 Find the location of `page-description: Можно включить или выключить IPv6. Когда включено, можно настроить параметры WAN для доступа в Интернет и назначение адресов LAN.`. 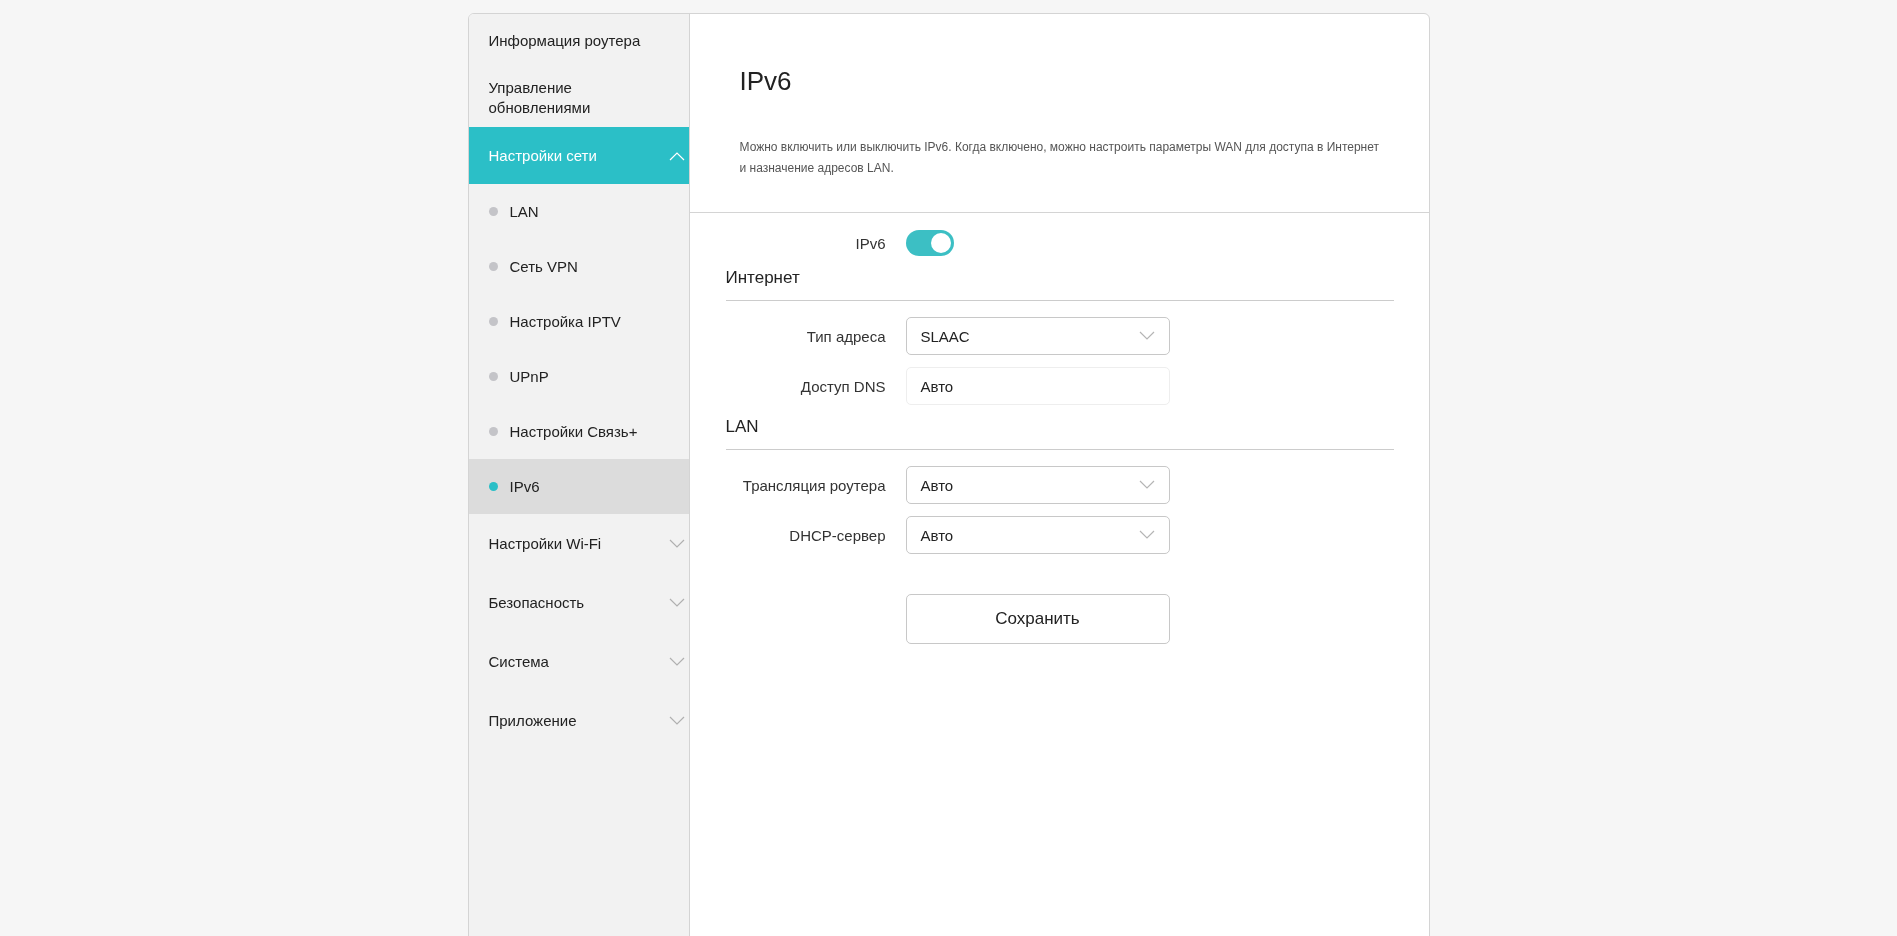

page-description: Можно включить или выключить IPv6. Когда включено, можно настроить параметры WAN для доступа в Интернет и назначение адресов LAN. is located at coordinates (1059, 158).